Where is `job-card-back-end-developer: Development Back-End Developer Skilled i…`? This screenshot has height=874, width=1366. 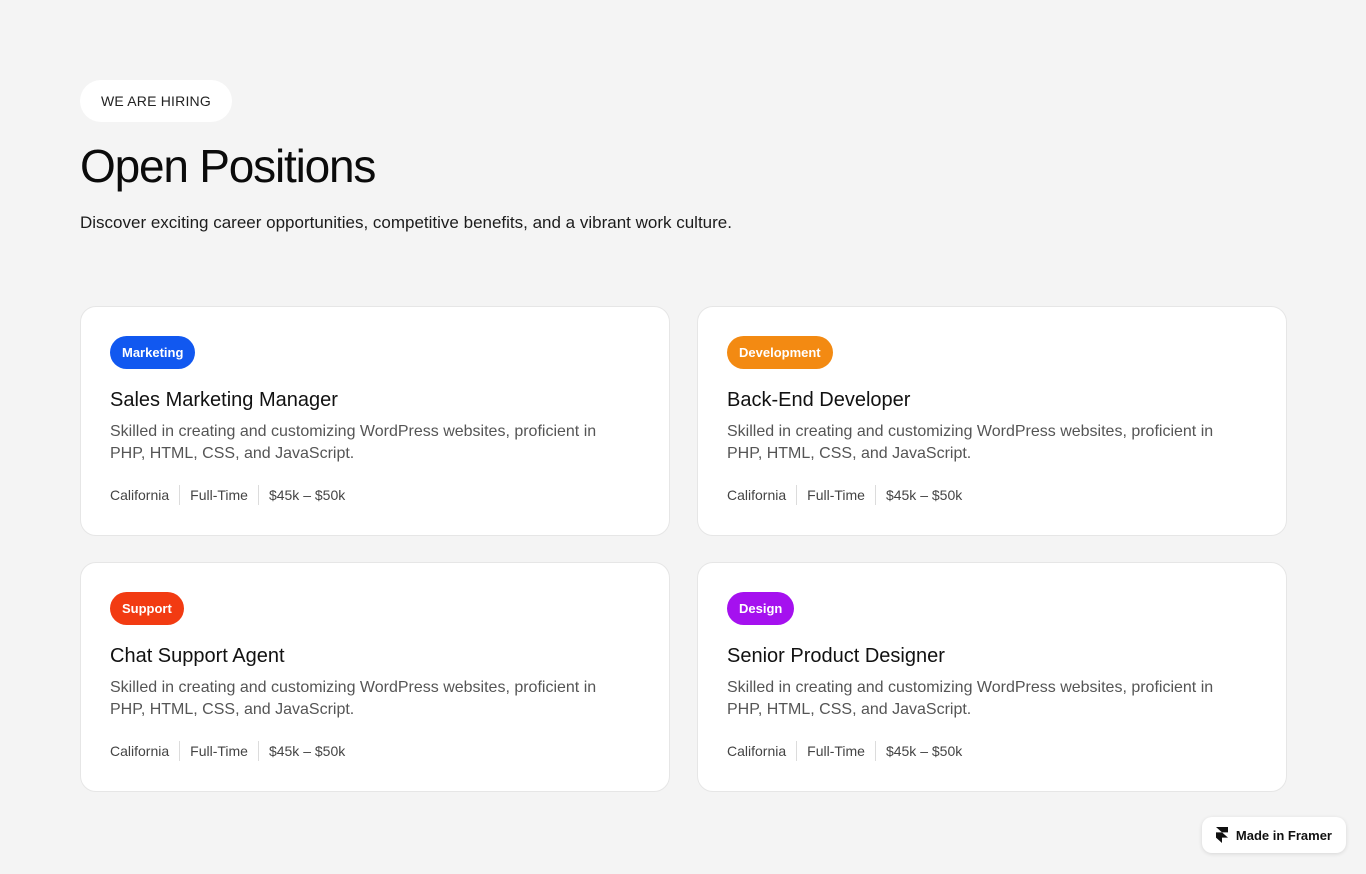 job-card-back-end-developer: Development Back-End Developer Skilled i… is located at coordinates (992, 421).